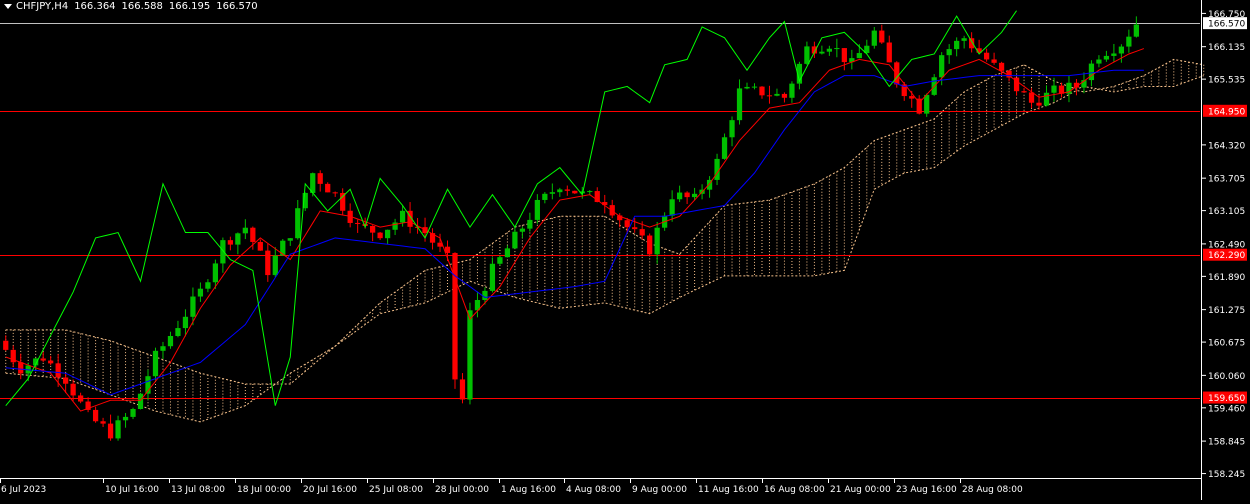 The height and width of the screenshot is (504, 1250). Describe the element at coordinates (1226, 409) in the screenshot. I see `price-tick-label: 159.460` at that location.